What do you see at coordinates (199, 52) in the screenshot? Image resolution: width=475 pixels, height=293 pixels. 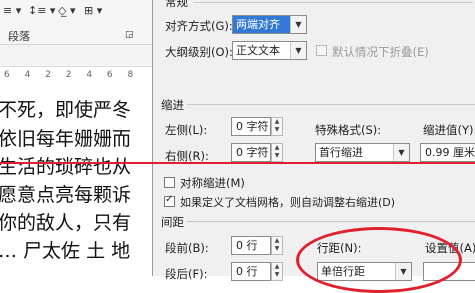 I see `outline-level-label: 大纲级别(O):` at bounding box center [199, 52].